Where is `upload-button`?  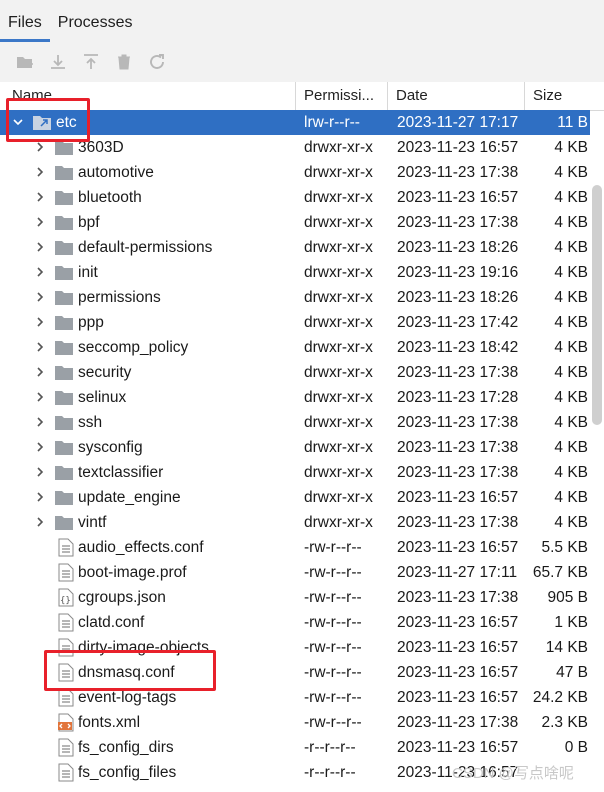
upload-button is located at coordinates (91, 62).